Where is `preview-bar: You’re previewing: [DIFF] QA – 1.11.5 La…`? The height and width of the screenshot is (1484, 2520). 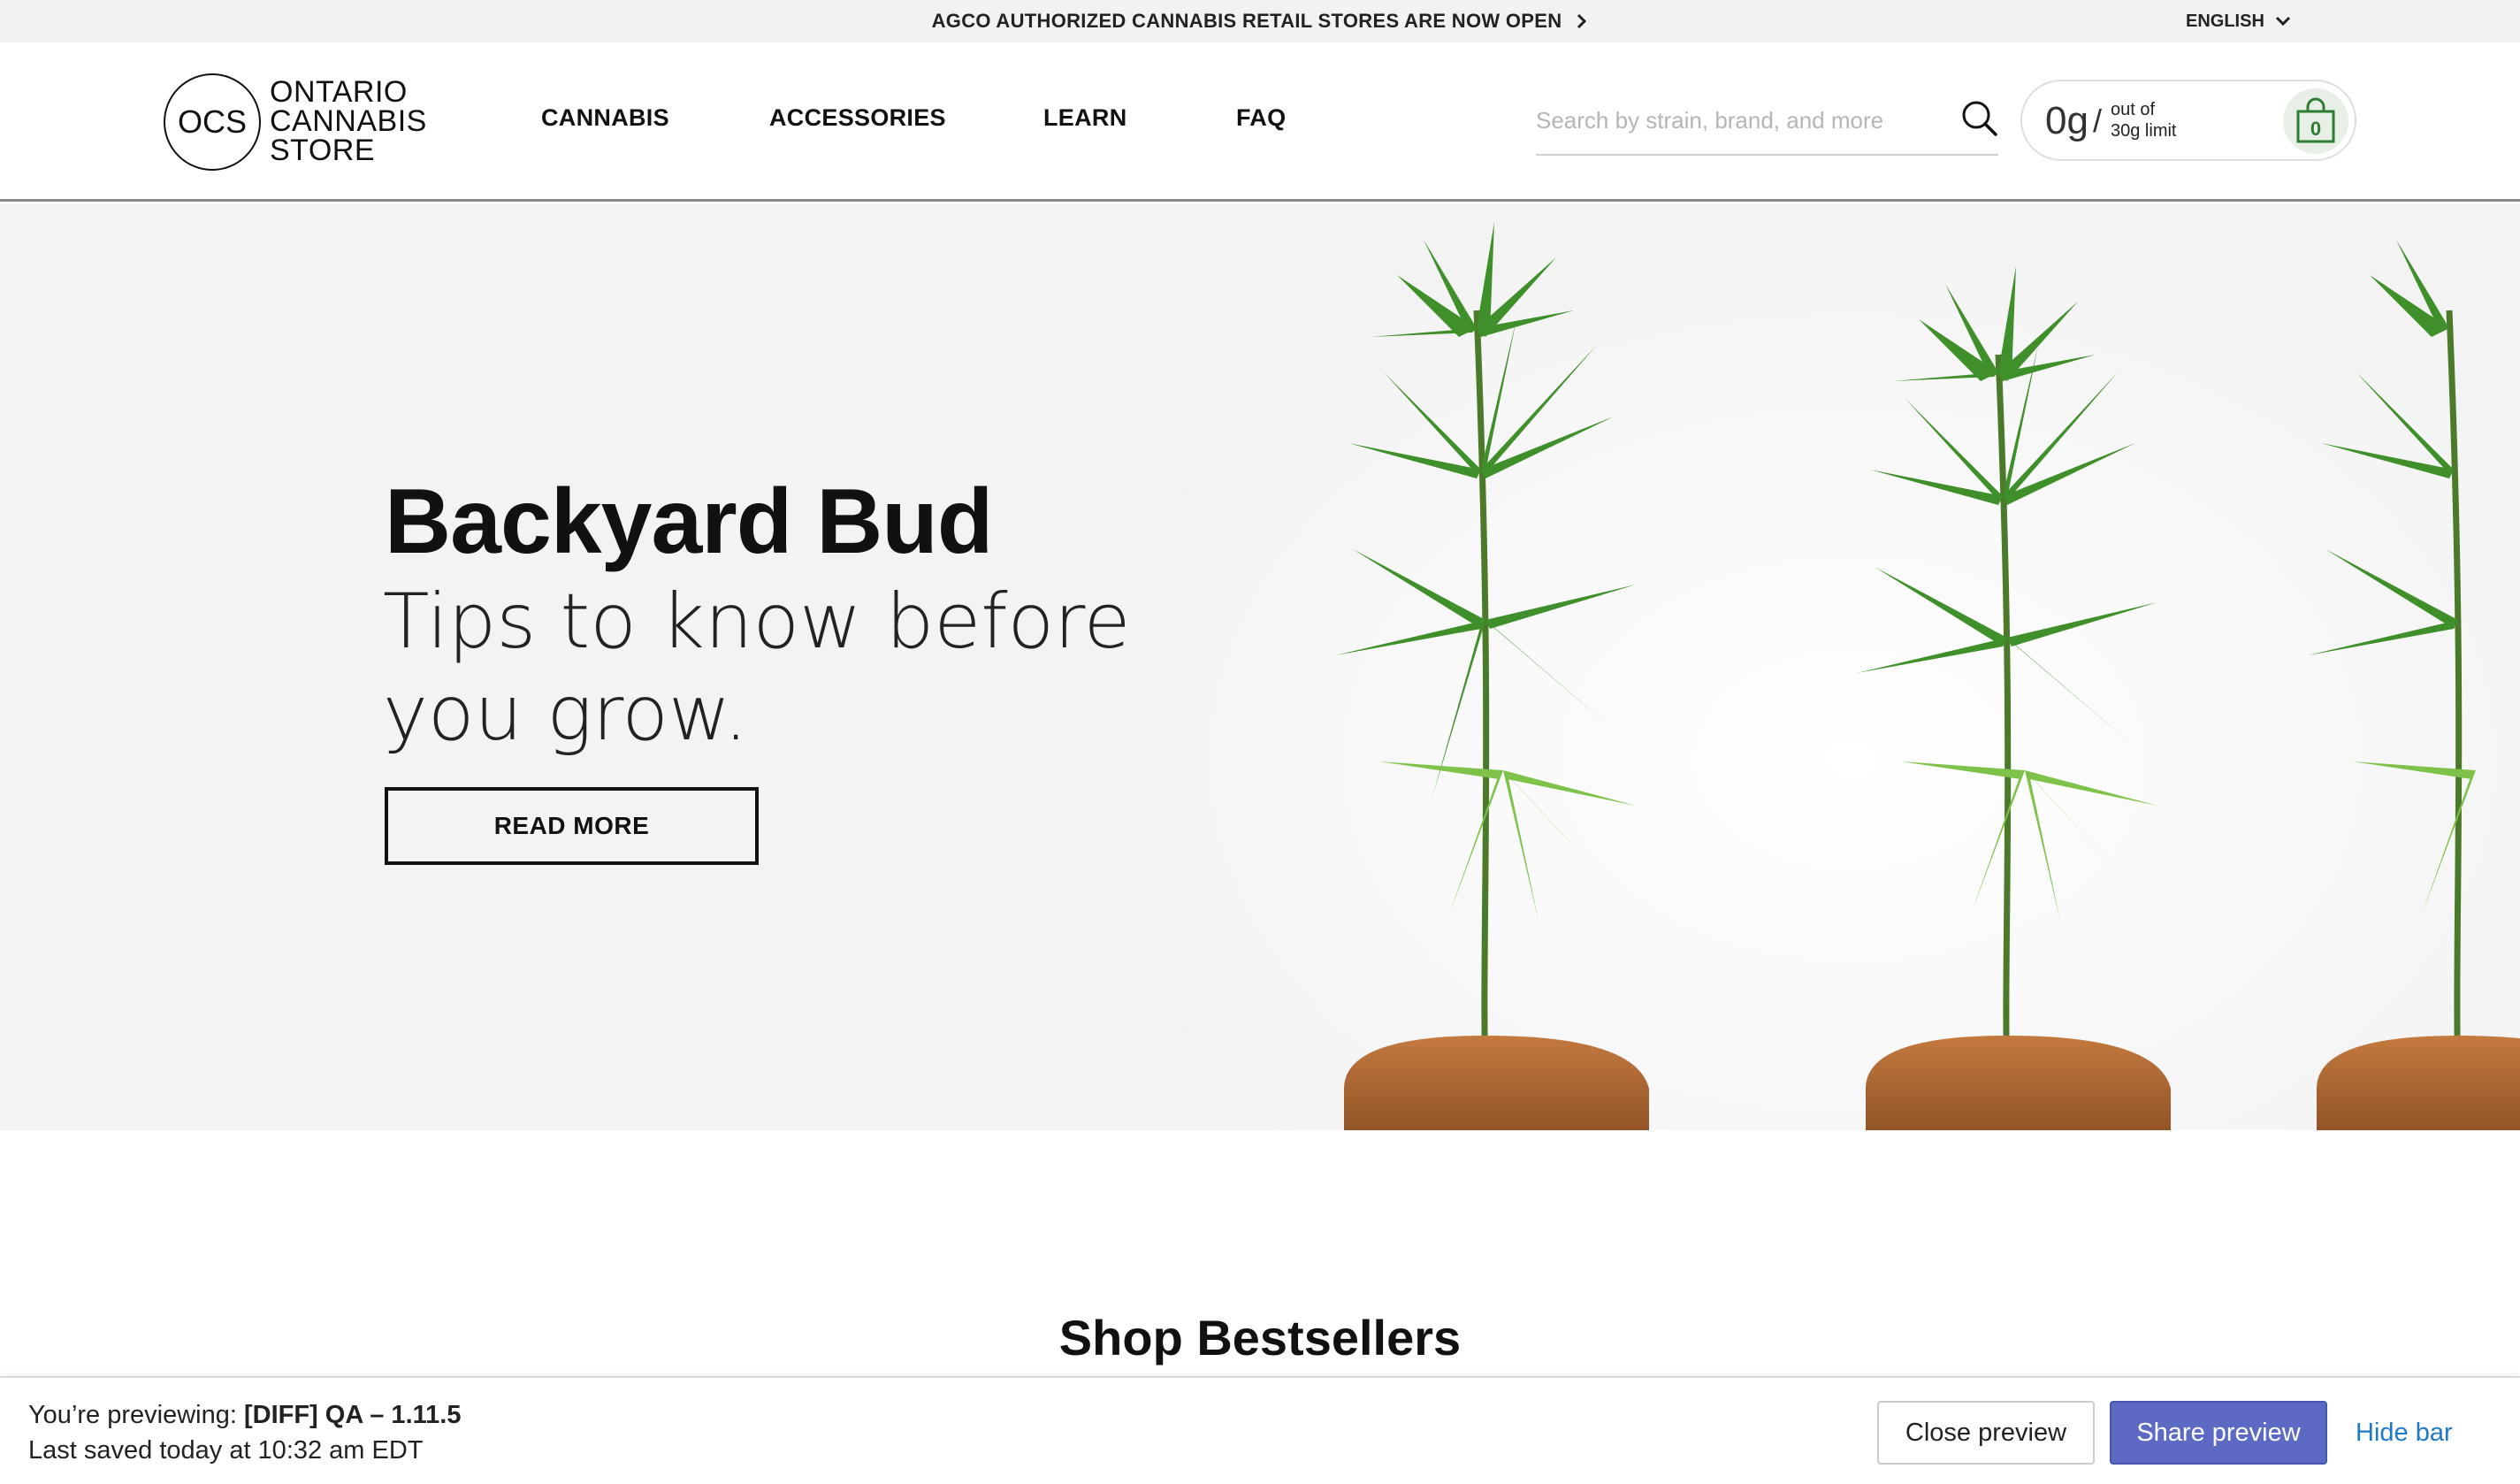 preview-bar: You’re previewing: [DIFF] QA – 1.11.5 La… is located at coordinates (1260, 1430).